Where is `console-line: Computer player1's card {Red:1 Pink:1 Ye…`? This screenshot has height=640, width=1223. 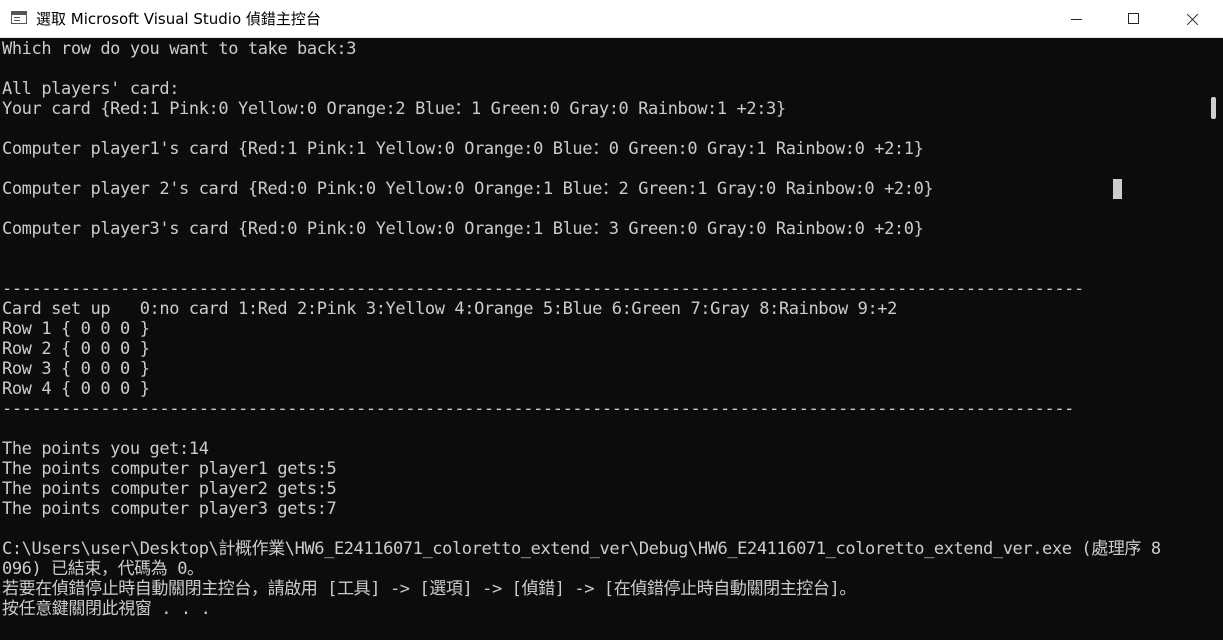 console-line: Computer player1's card {Red:1 Pink:1 Ye… is located at coordinates (463, 149).